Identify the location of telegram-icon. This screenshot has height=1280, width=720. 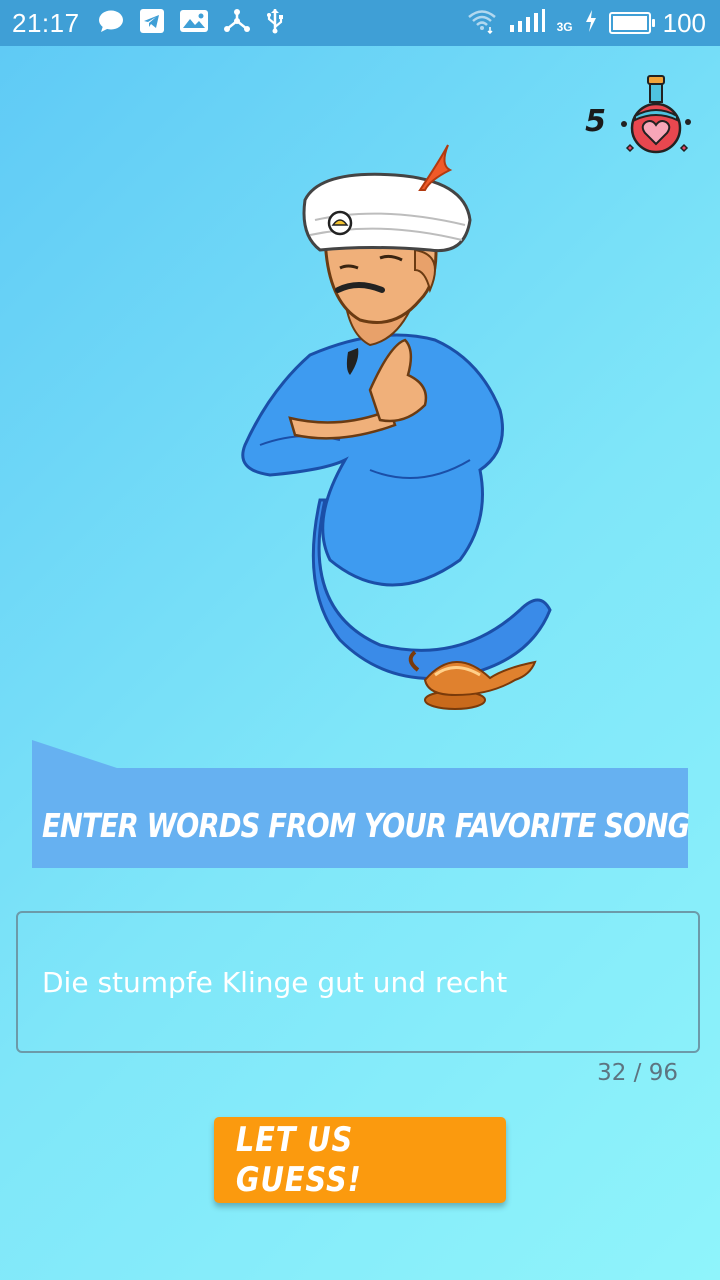
(151, 23).